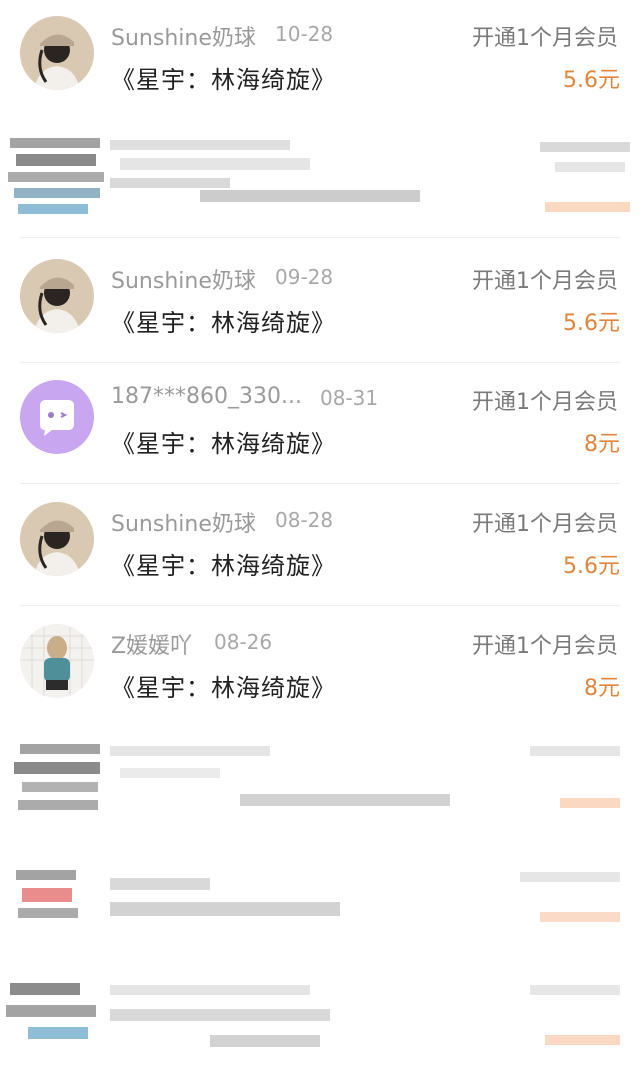  I want to click on purchase-record-row: Sunshine奶球 08-28 开通1个月会员 《星宇：林海绮旋》 5.6元, so click(320, 546).